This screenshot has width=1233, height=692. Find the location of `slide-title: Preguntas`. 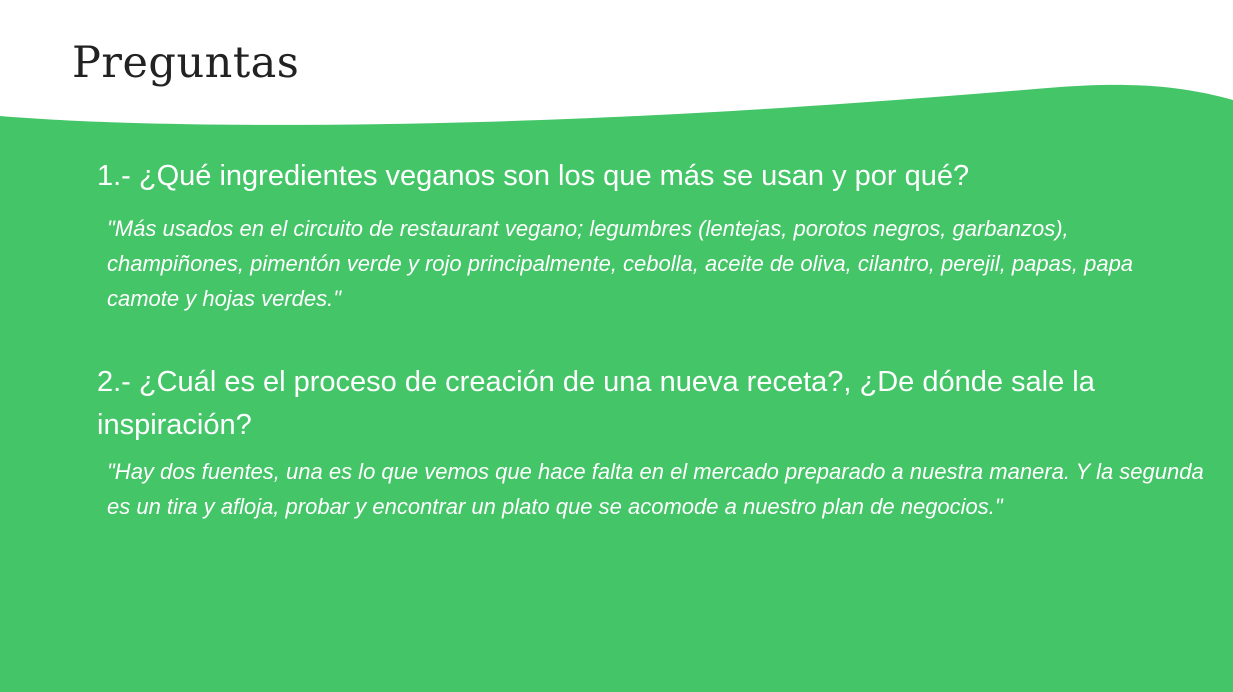

slide-title: Preguntas is located at coordinates (186, 63).